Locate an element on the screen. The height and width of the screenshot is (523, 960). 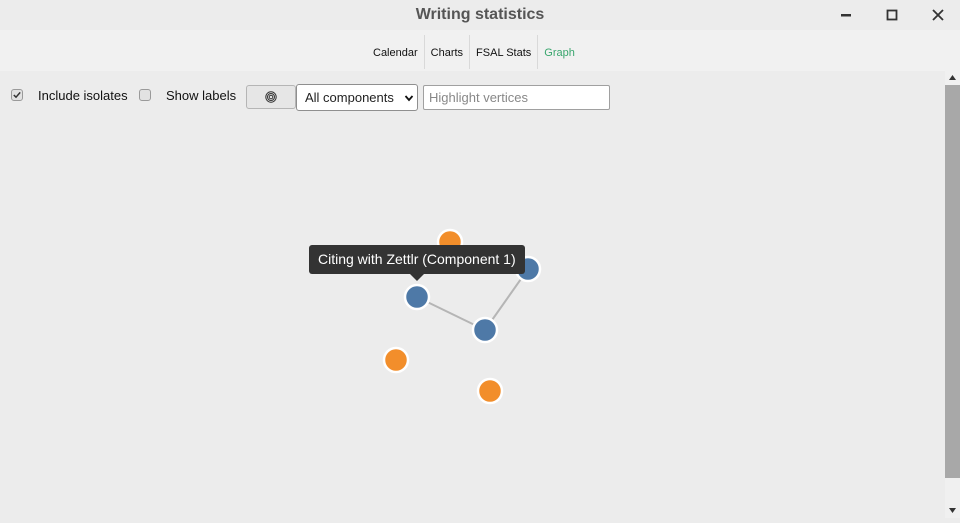
triangle-up-icon is located at coordinates (952, 77).